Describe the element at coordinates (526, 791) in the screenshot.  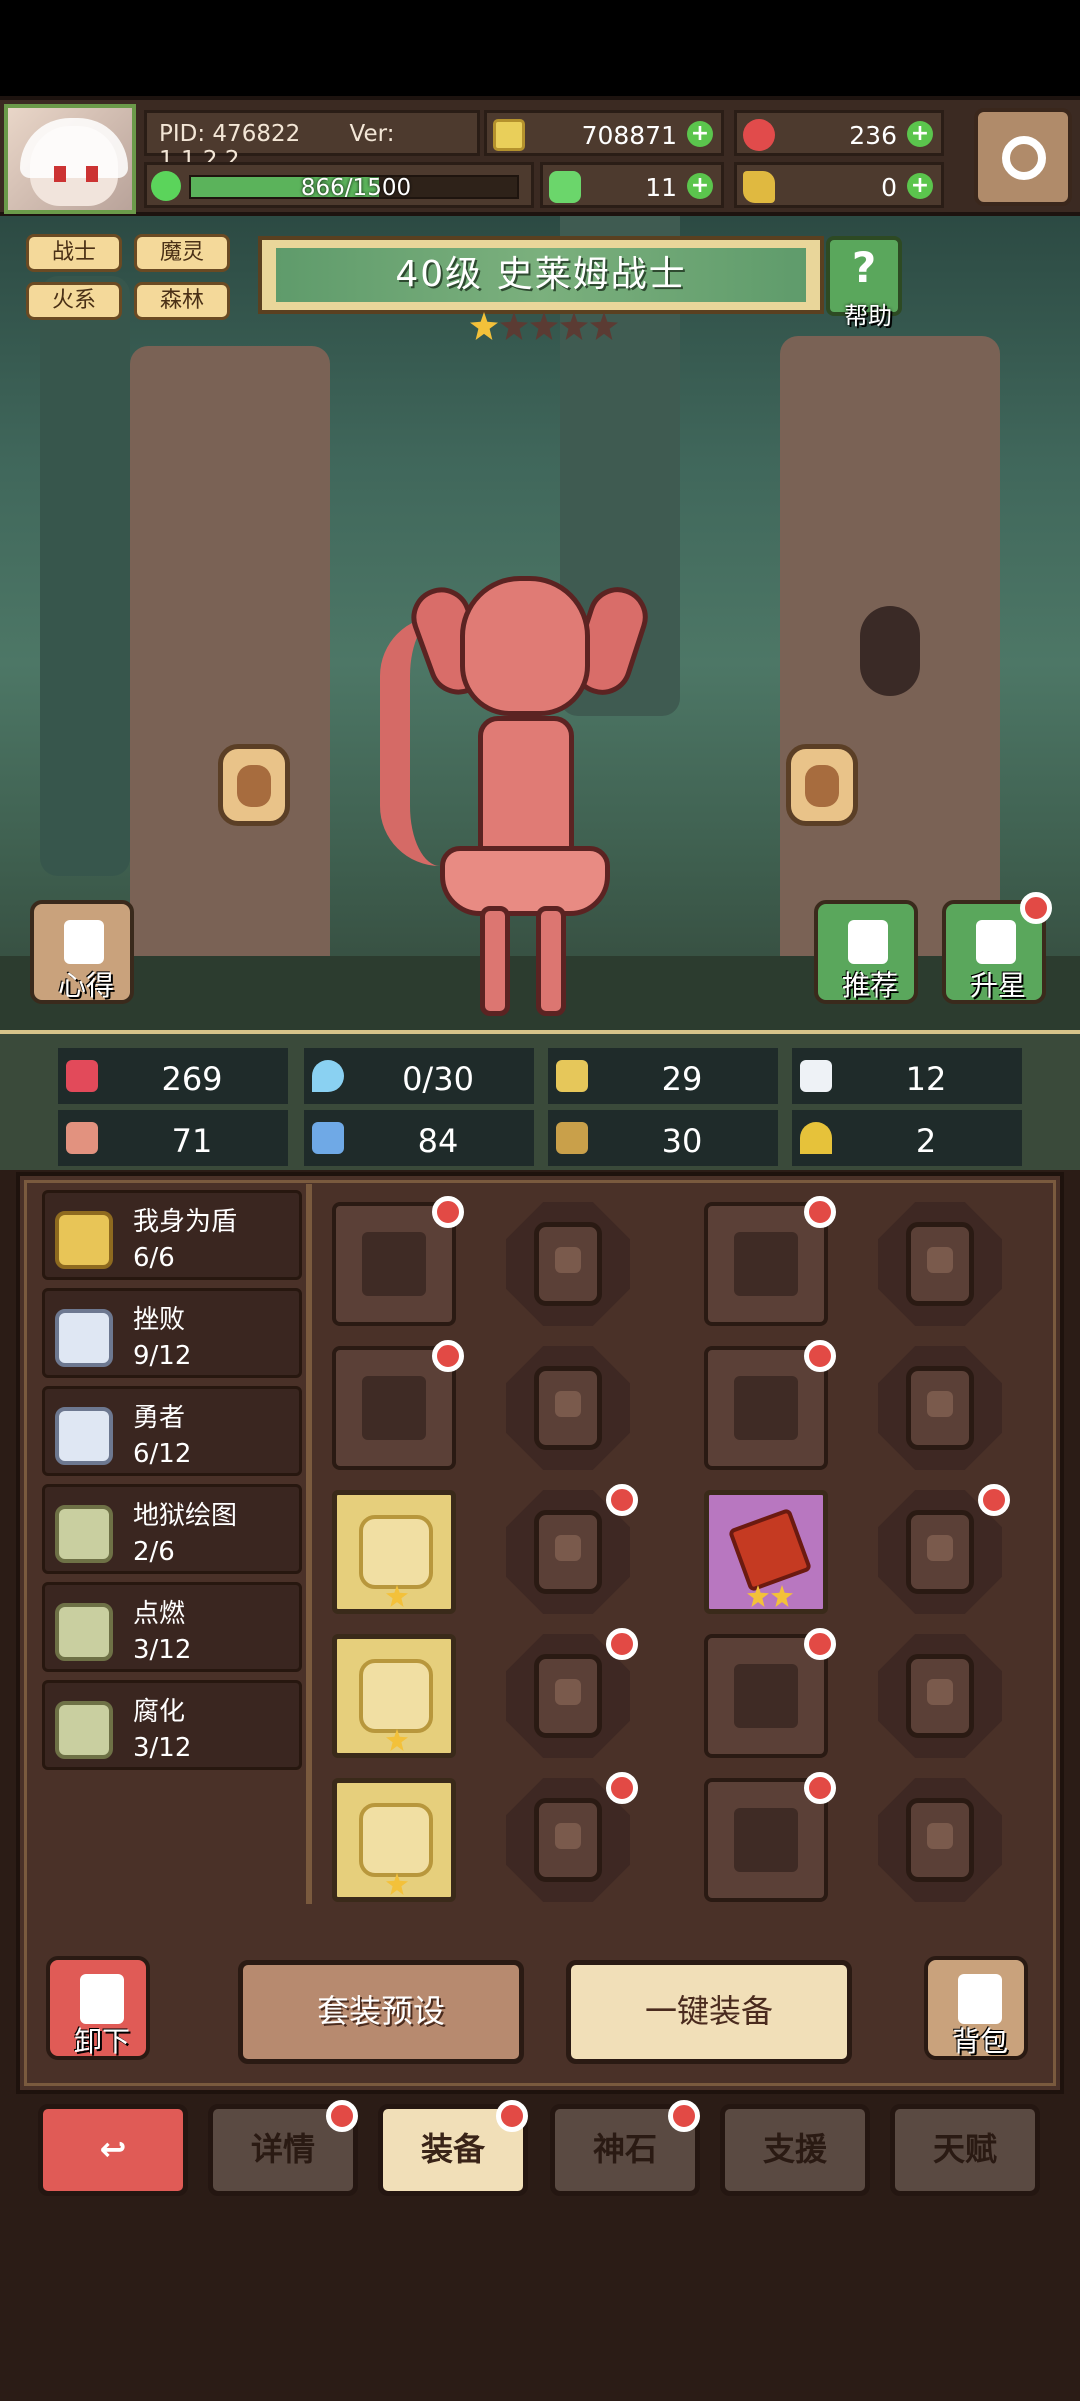
I see `character-body` at that location.